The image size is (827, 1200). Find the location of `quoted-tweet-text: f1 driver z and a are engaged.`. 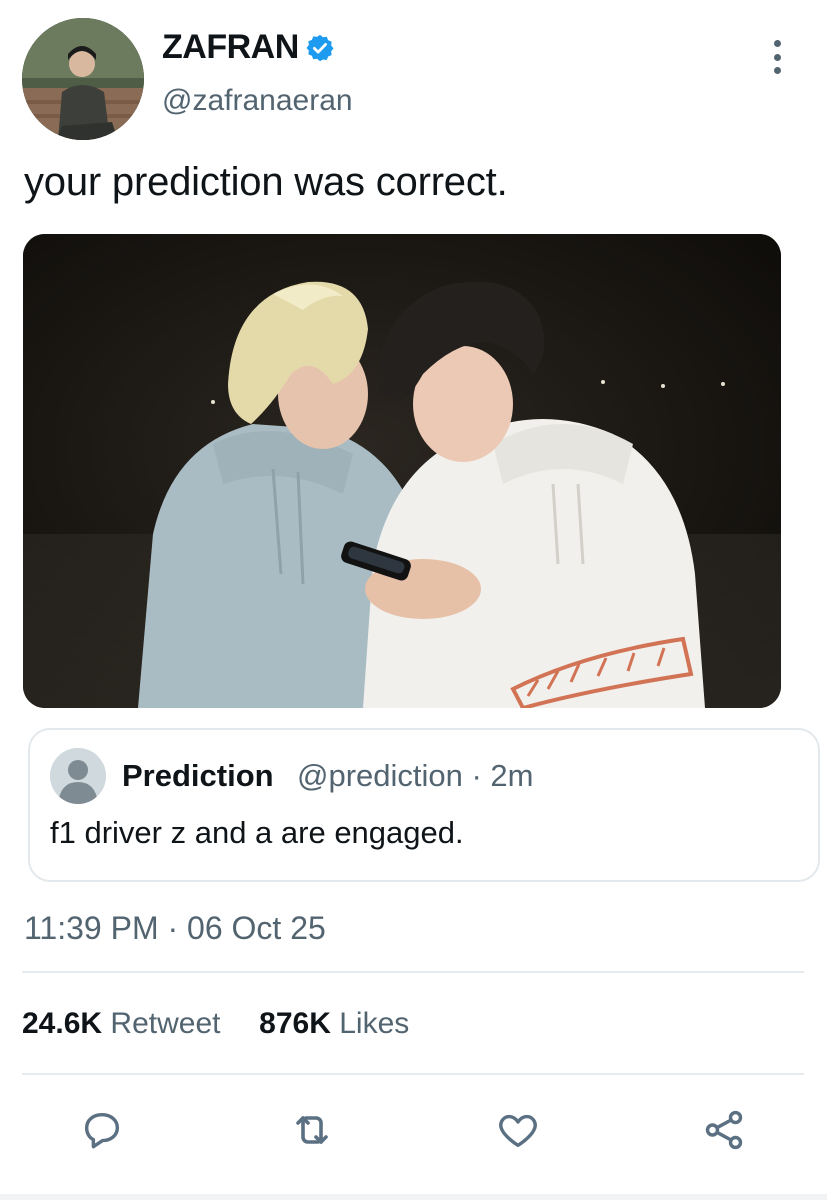

quoted-tweet-text: f1 driver z and a are engaged. is located at coordinates (257, 832).